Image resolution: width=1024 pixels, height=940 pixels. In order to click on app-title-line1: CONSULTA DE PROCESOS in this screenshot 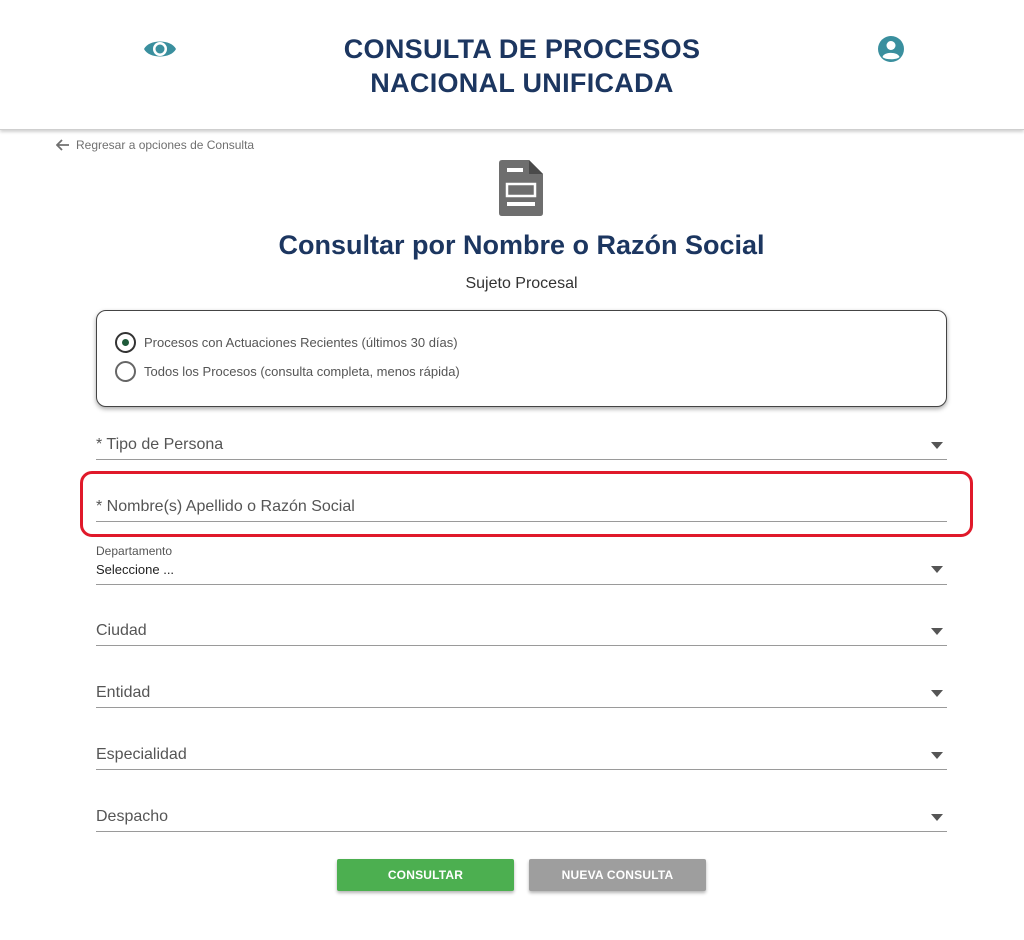, I will do `click(522, 49)`.